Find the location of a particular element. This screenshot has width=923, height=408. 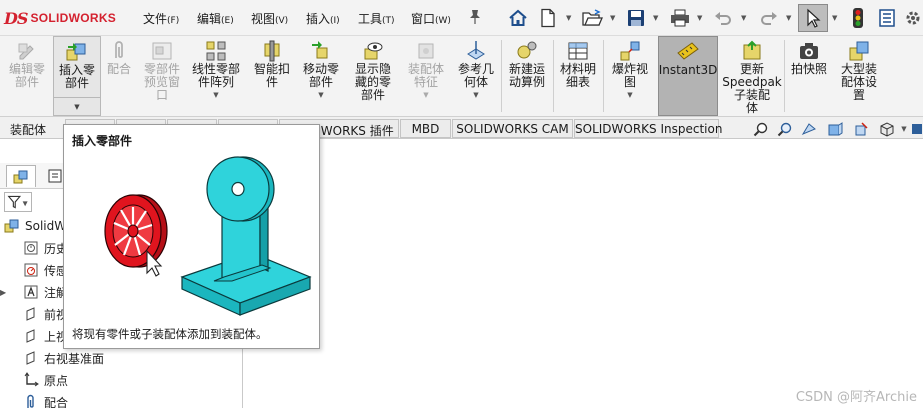

tree-item-mates: 配合 is located at coordinates (39, 400).